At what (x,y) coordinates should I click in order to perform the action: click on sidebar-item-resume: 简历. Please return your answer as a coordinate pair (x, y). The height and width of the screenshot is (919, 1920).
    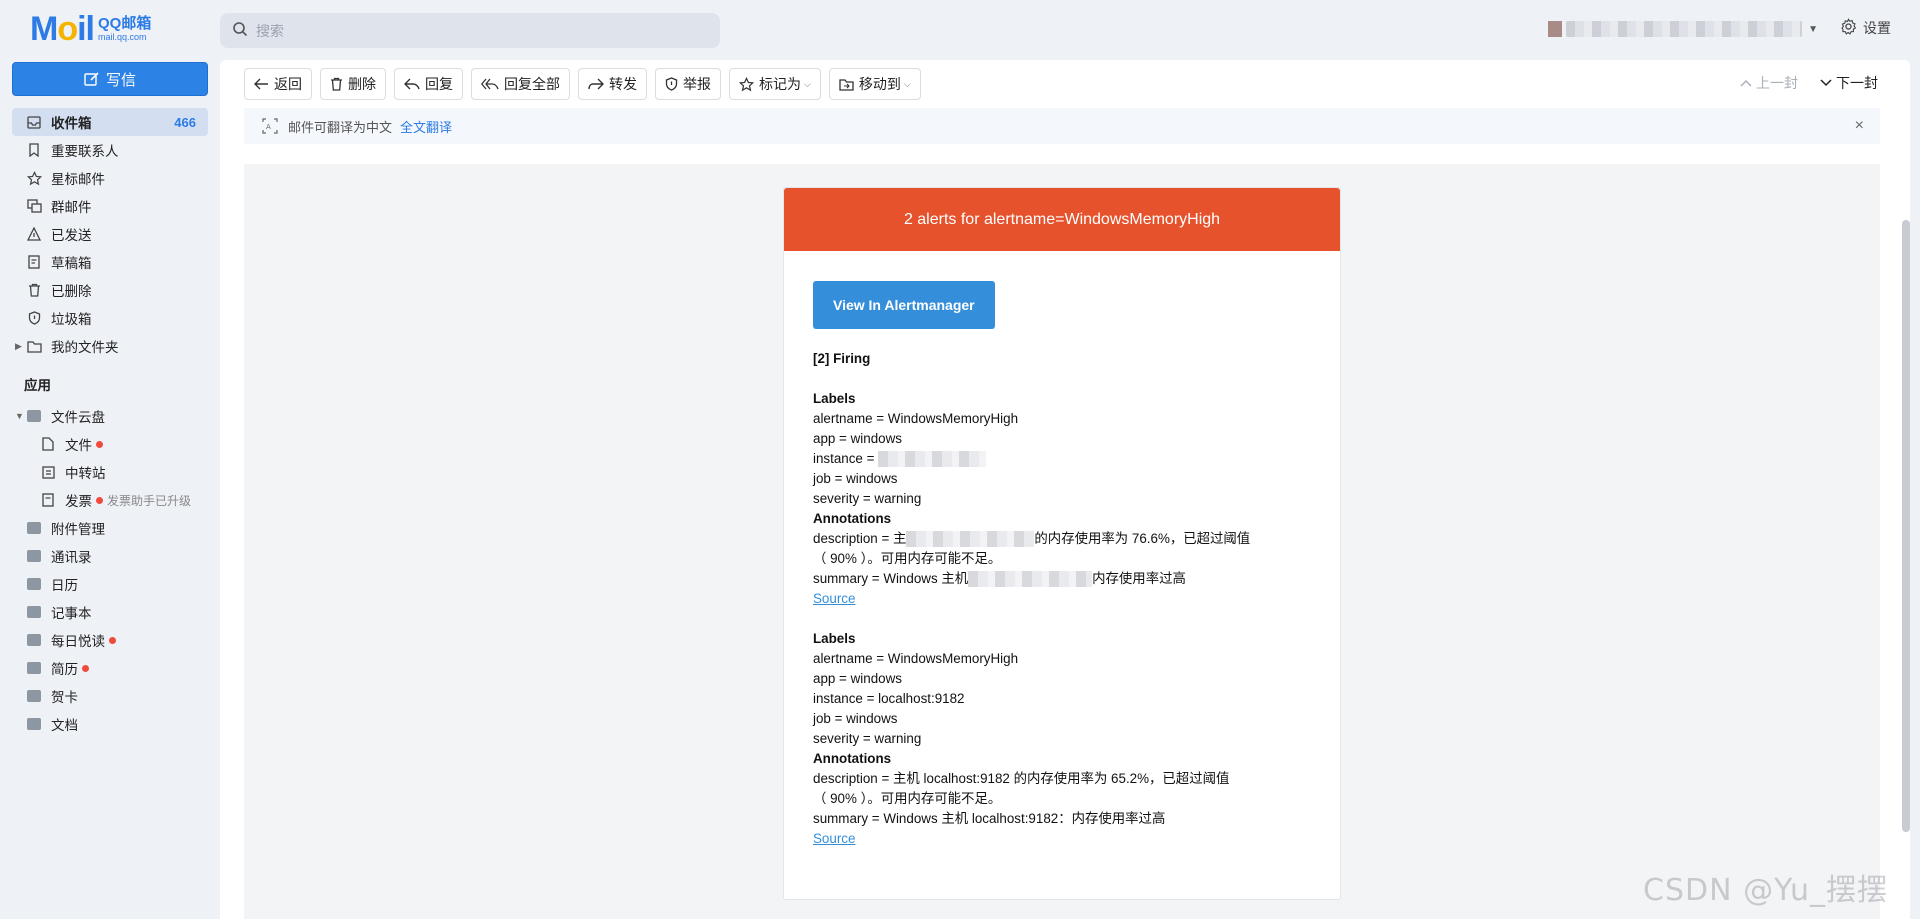
    Looking at the image, I should click on (110, 668).